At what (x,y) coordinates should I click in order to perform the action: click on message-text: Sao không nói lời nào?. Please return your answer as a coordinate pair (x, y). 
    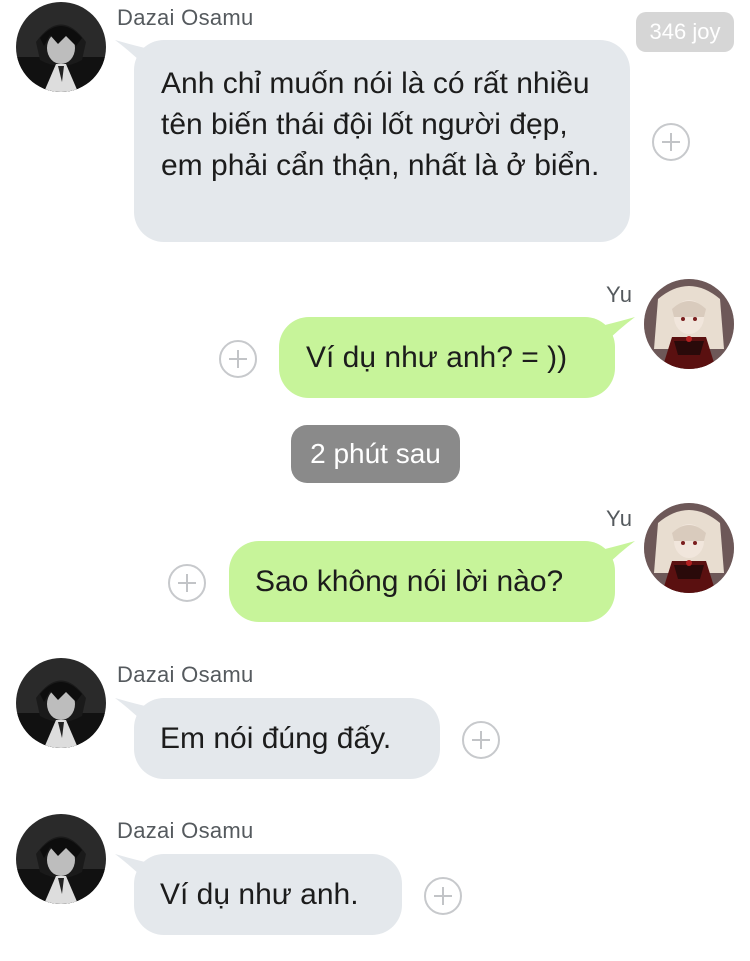
    Looking at the image, I should click on (409, 581).